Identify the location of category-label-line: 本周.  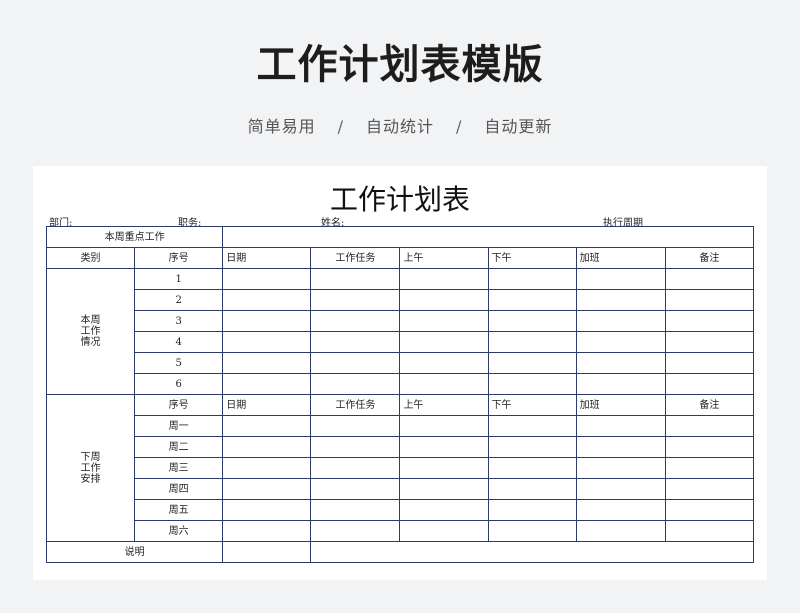
(90, 320).